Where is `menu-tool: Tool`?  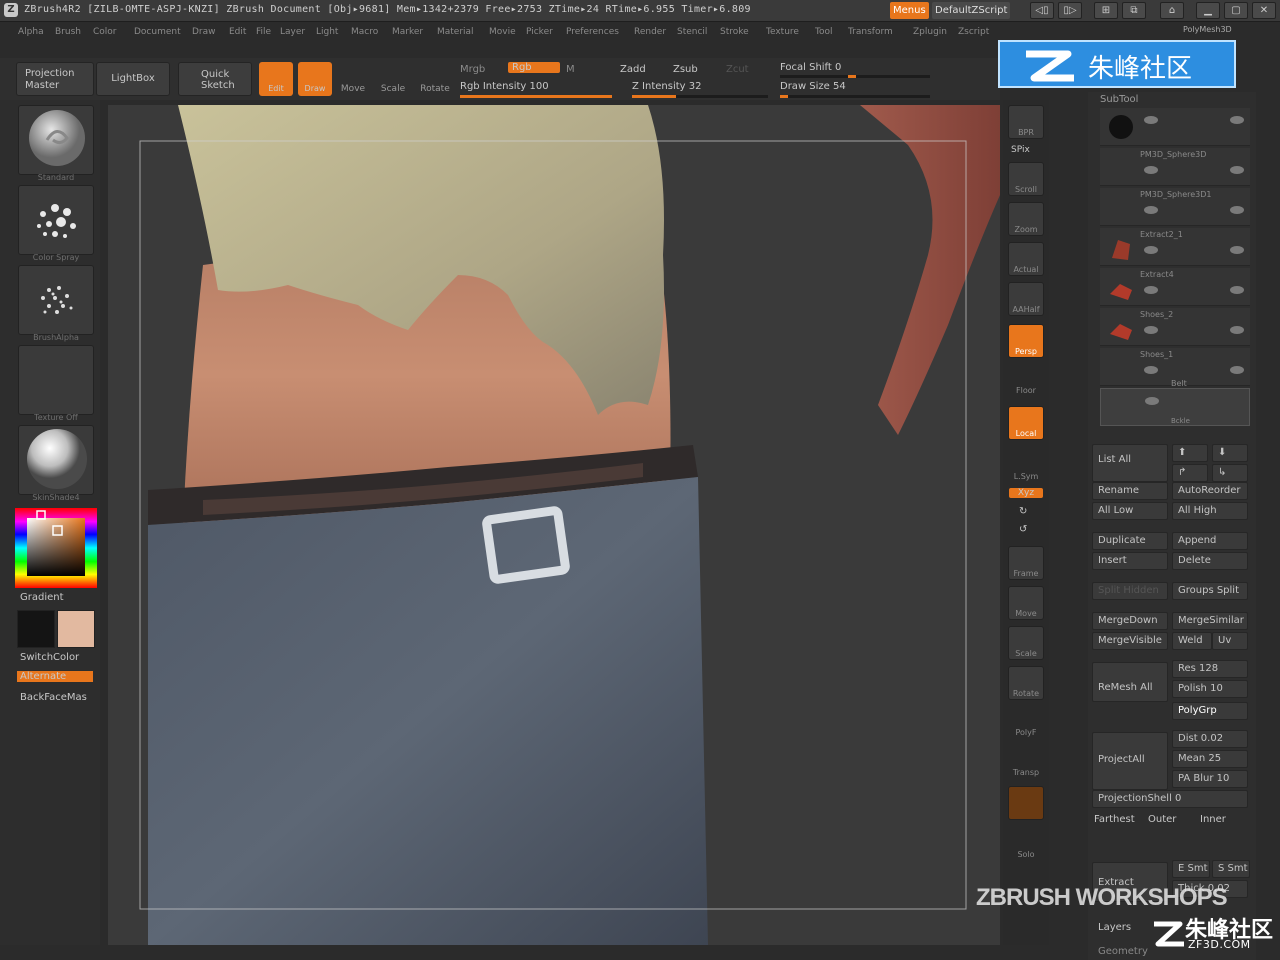
menu-tool: Tool is located at coordinates (823, 32).